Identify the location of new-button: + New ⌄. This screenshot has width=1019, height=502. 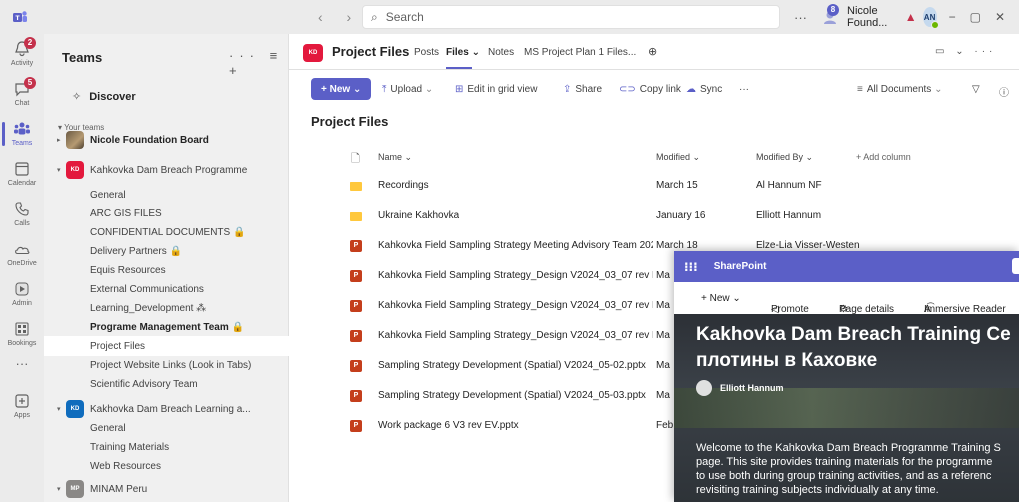
(341, 89).